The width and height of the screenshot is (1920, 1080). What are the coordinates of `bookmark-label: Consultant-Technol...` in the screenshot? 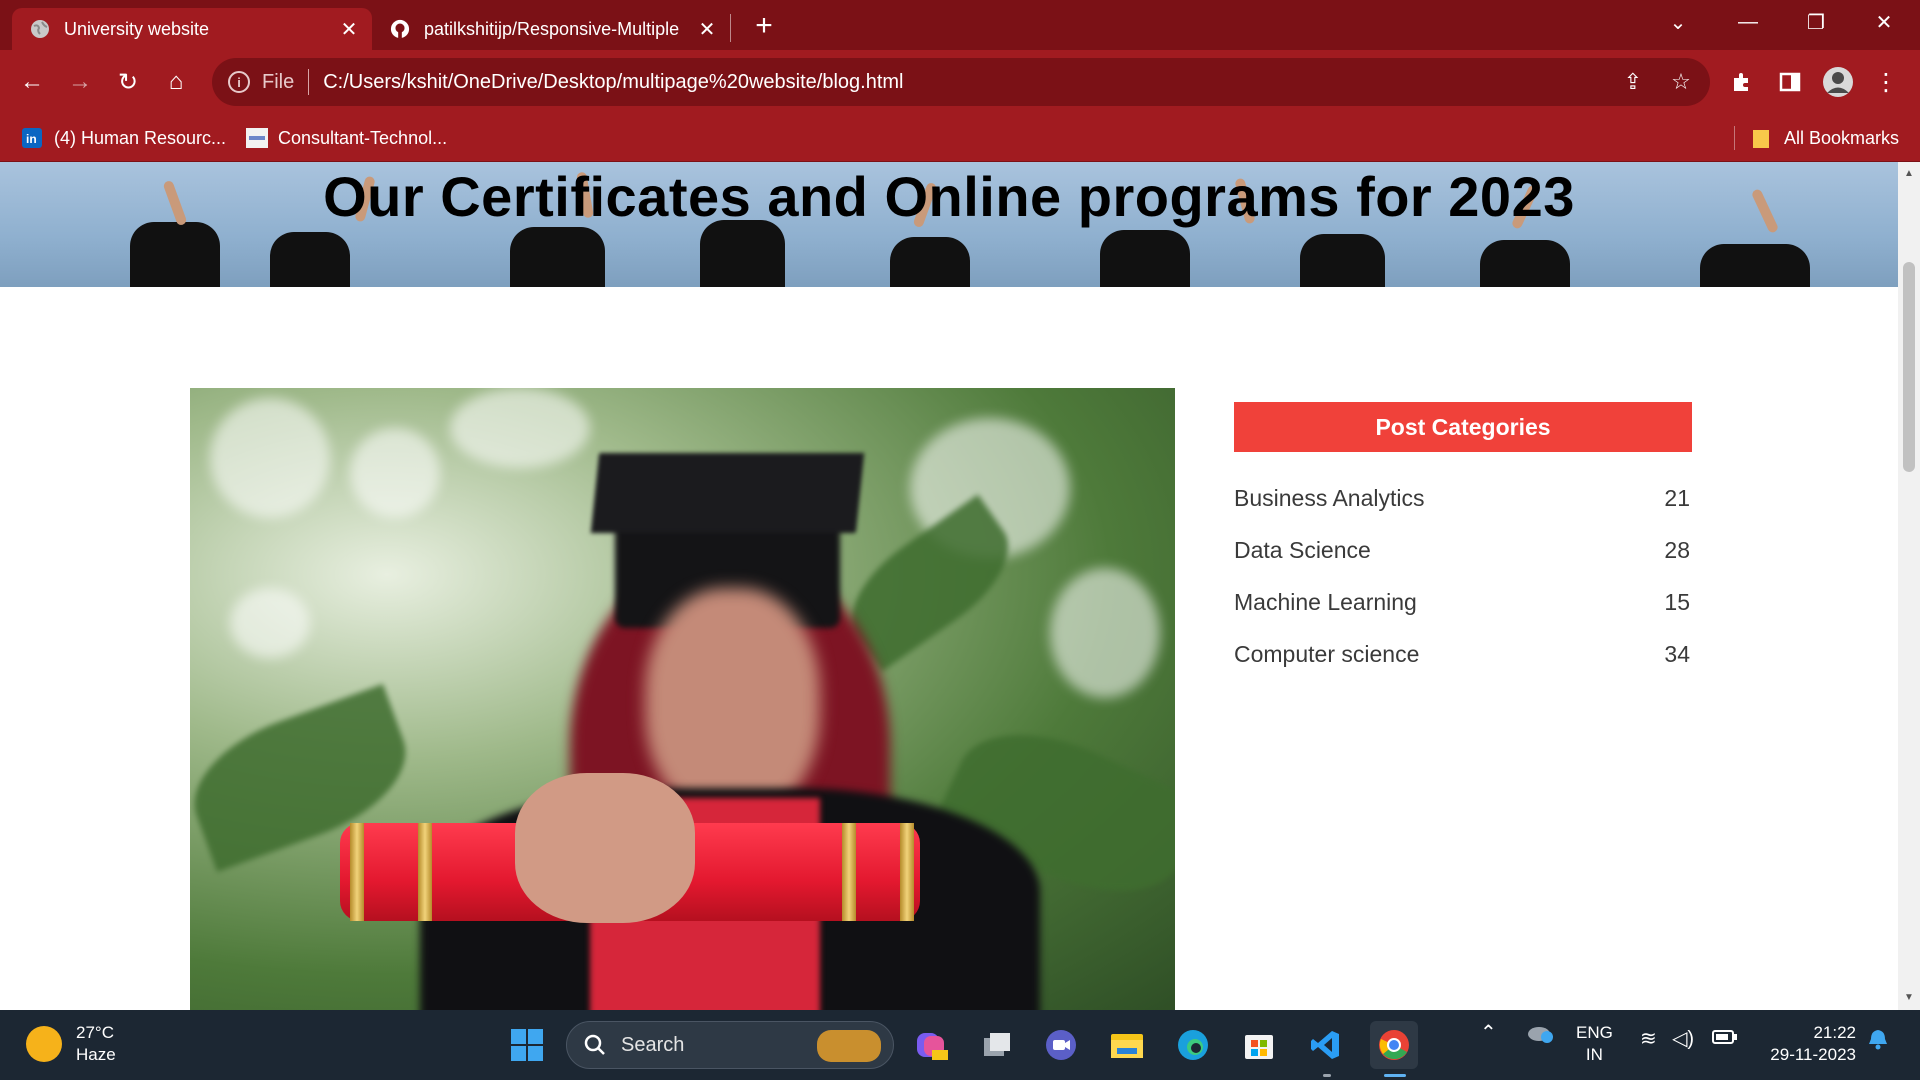 It's located at (363, 137).